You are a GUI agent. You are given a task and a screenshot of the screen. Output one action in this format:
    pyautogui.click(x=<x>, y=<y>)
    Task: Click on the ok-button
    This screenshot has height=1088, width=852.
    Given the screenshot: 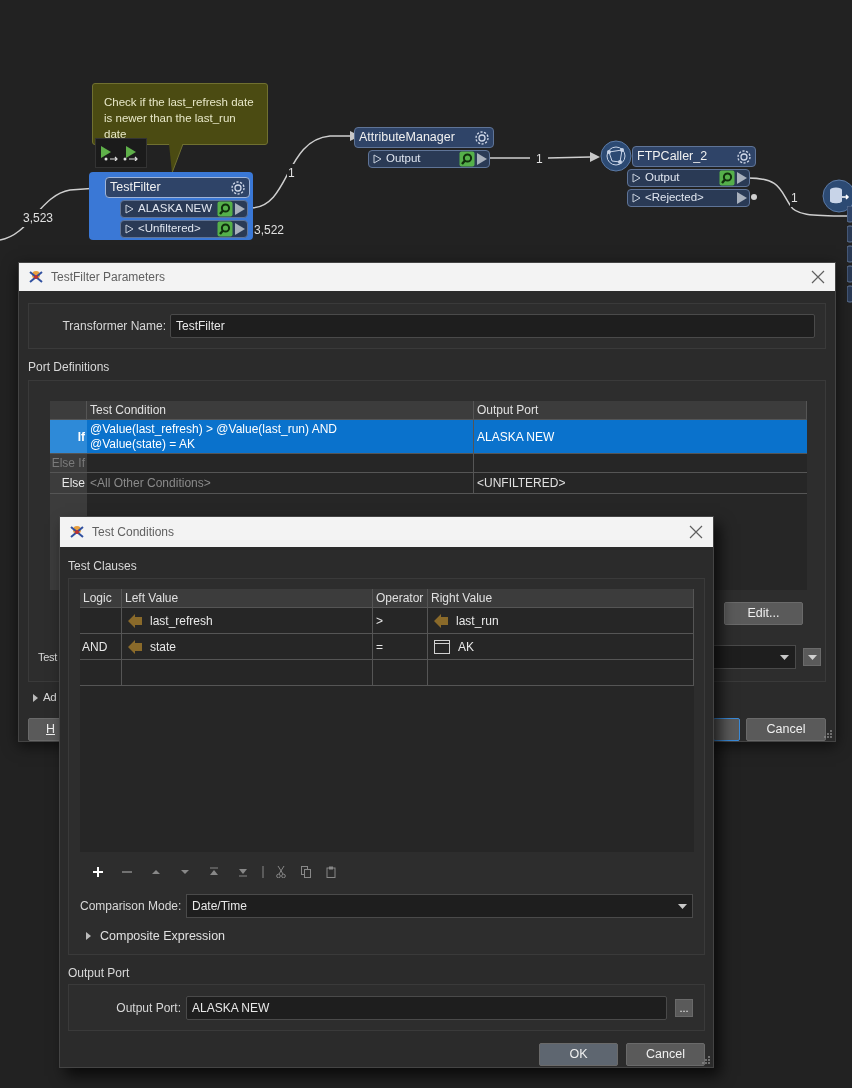 What is the action you would take?
    pyautogui.click(x=726, y=729)
    